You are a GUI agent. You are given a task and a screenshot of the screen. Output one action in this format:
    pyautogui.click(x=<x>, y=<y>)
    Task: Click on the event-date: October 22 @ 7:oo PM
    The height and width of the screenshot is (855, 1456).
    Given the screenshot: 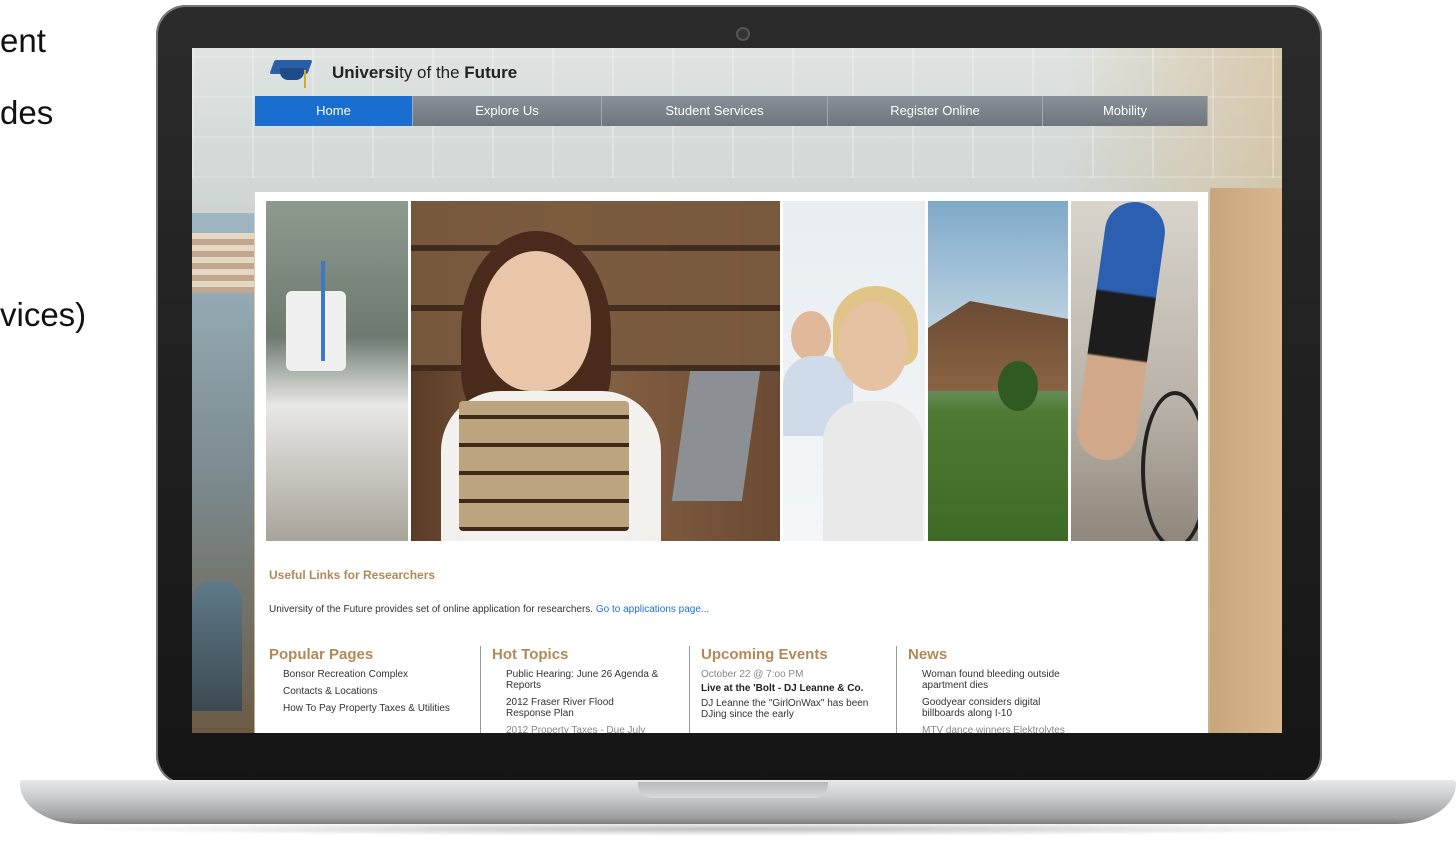 What is the action you would take?
    pyautogui.click(x=752, y=674)
    